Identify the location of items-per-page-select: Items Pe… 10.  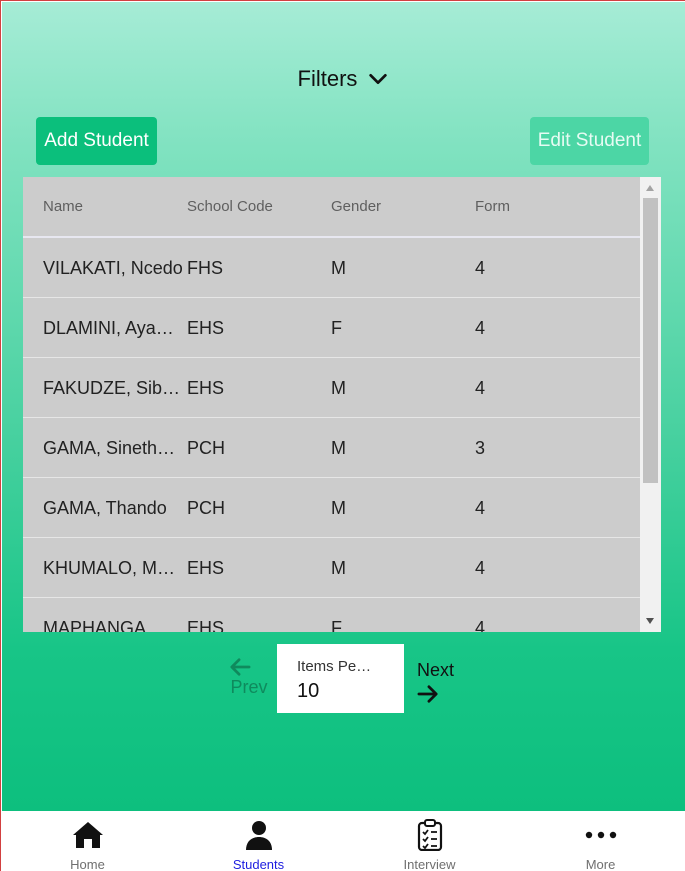
(340, 678).